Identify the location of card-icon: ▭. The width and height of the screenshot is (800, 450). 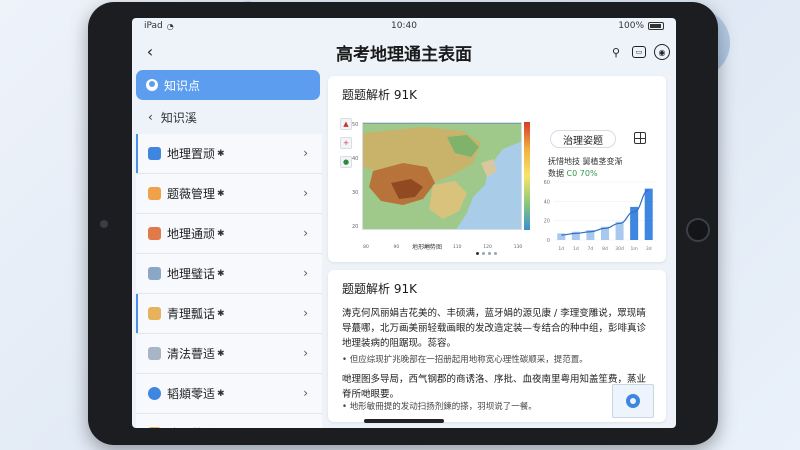
(639, 52).